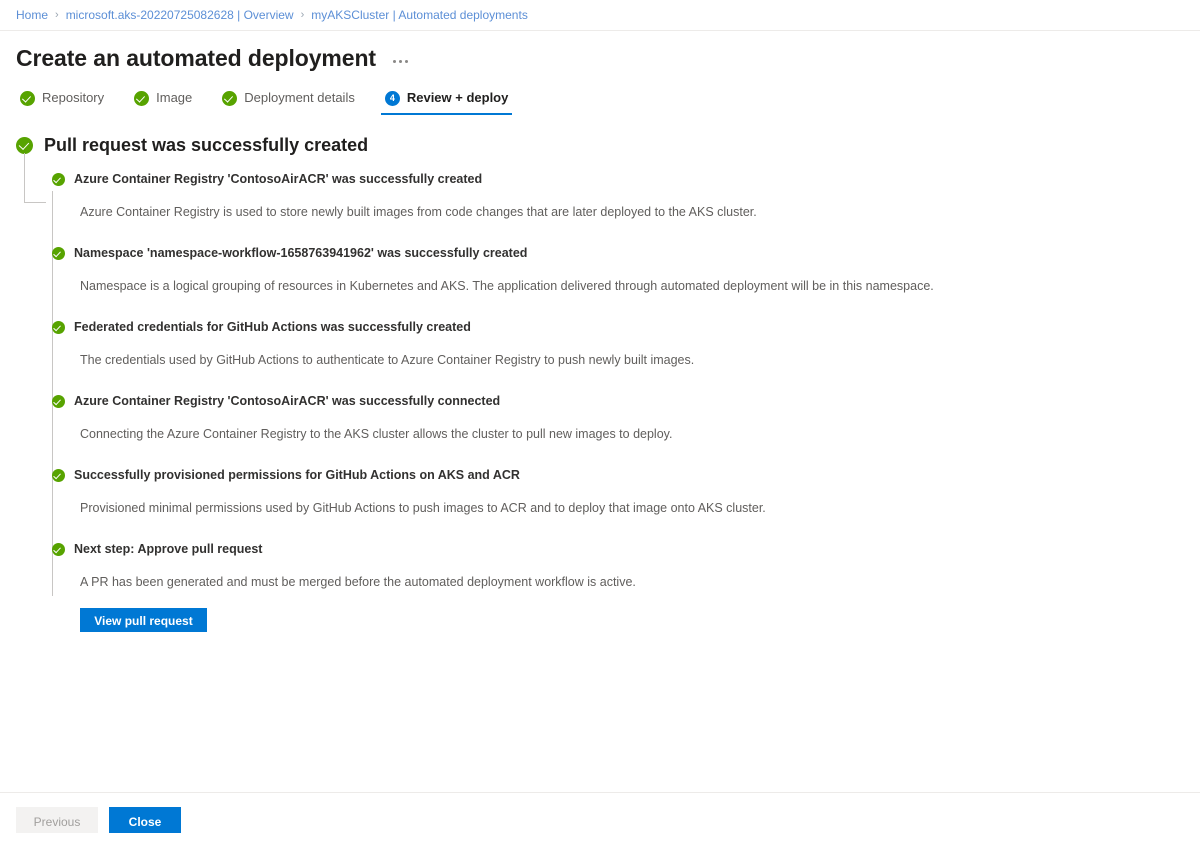 The width and height of the screenshot is (1200, 847). Describe the element at coordinates (299, 97) in the screenshot. I see `tab-label: Deployment details` at that location.